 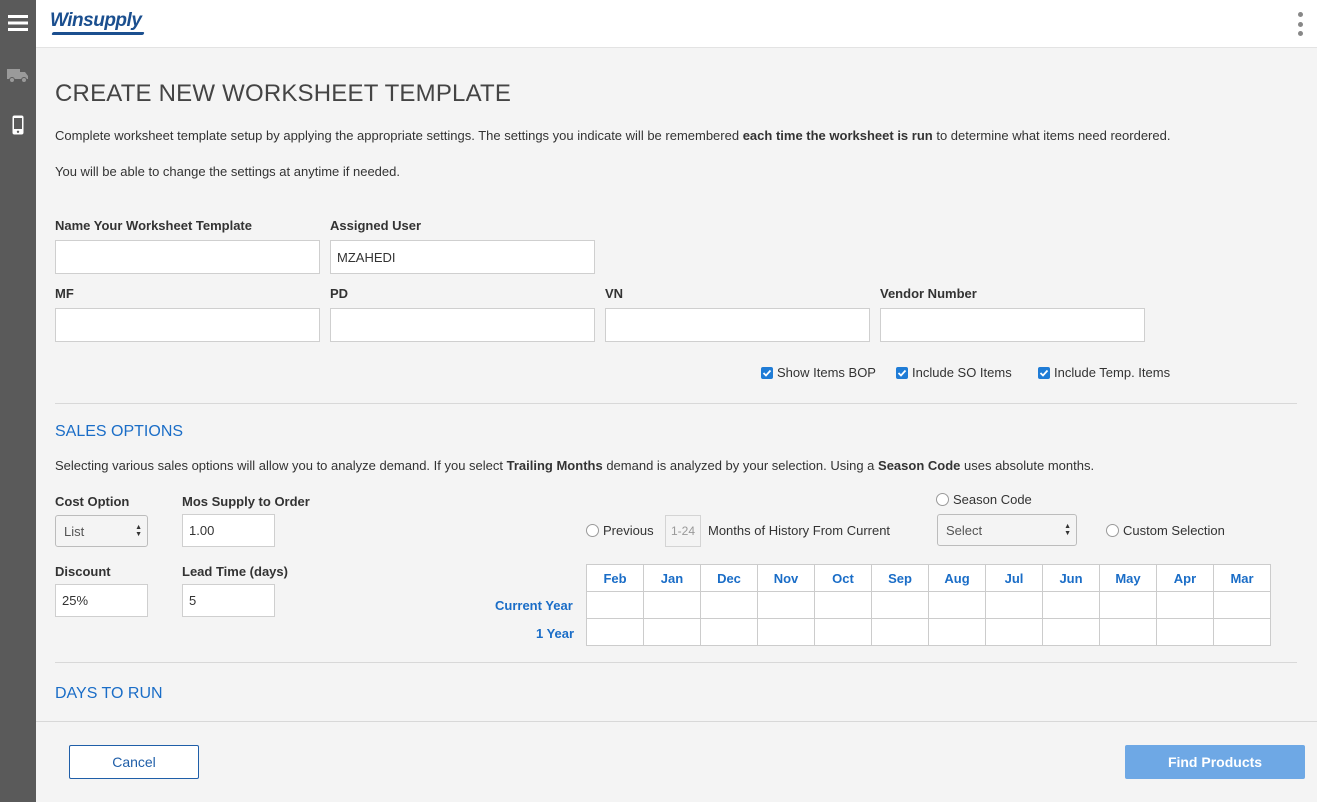 What do you see at coordinates (1174, 530) in the screenshot?
I see `custom-selection-label: Custom Selection` at bounding box center [1174, 530].